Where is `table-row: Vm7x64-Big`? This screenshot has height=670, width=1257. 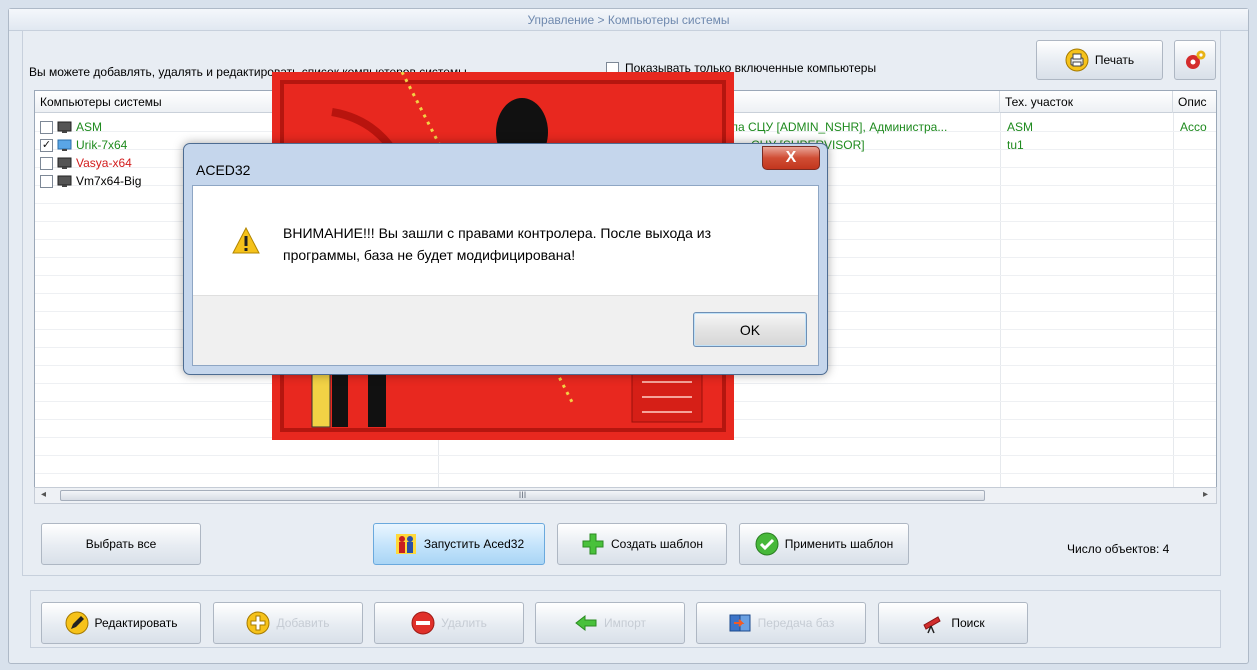 table-row: Vm7x64-Big is located at coordinates (90, 181).